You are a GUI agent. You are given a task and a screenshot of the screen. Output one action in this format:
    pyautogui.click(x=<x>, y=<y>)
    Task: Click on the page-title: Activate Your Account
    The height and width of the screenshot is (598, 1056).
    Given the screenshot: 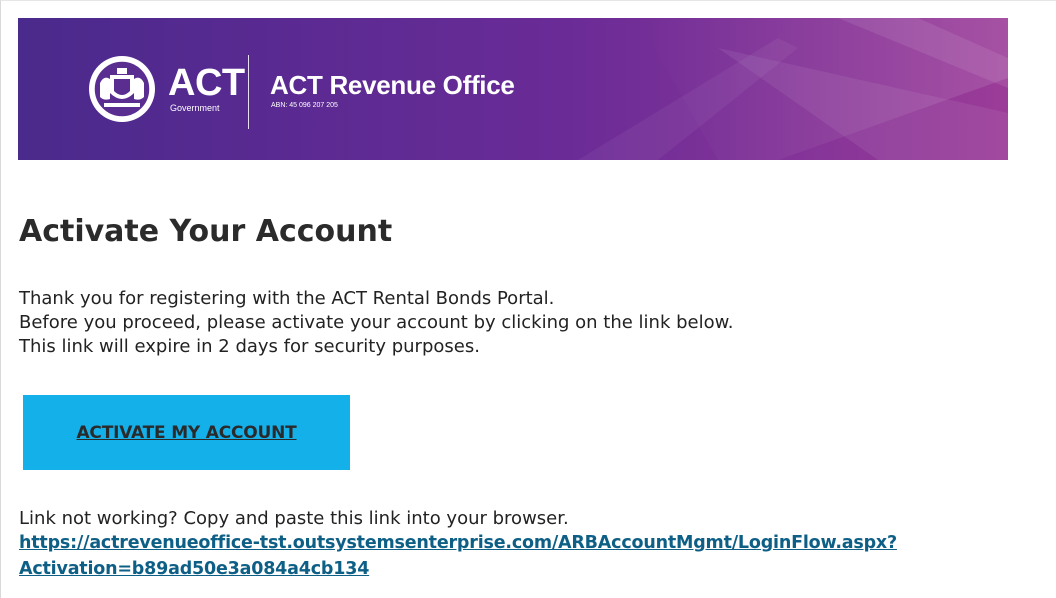 What is the action you would take?
    pyautogui.click(x=206, y=231)
    